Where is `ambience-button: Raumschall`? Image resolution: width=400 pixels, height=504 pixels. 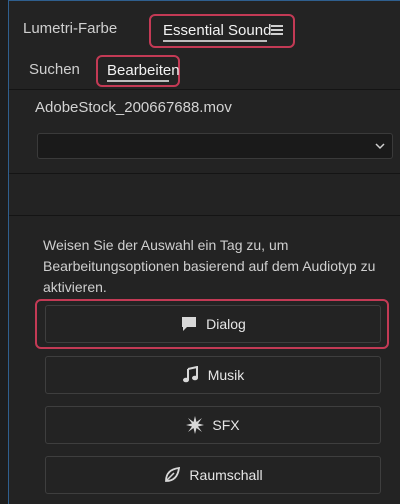 ambience-button: Raumschall is located at coordinates (213, 475).